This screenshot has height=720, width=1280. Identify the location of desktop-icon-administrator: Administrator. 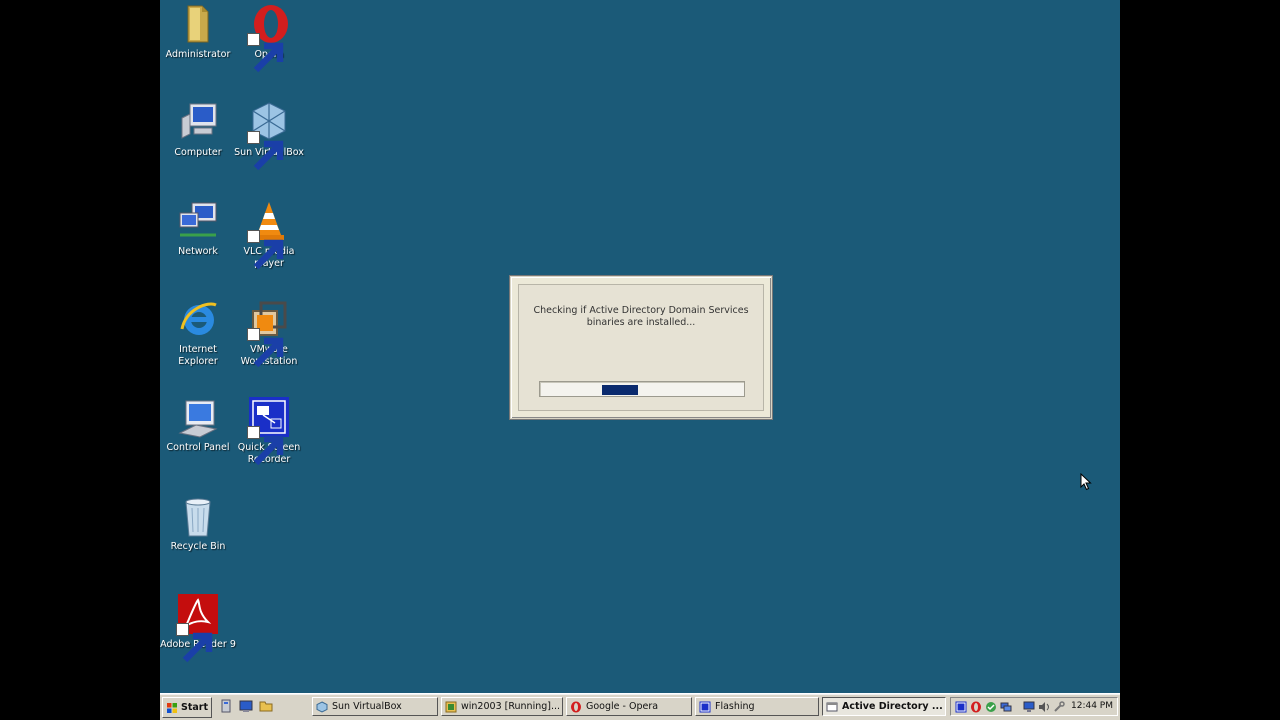
(198, 31).